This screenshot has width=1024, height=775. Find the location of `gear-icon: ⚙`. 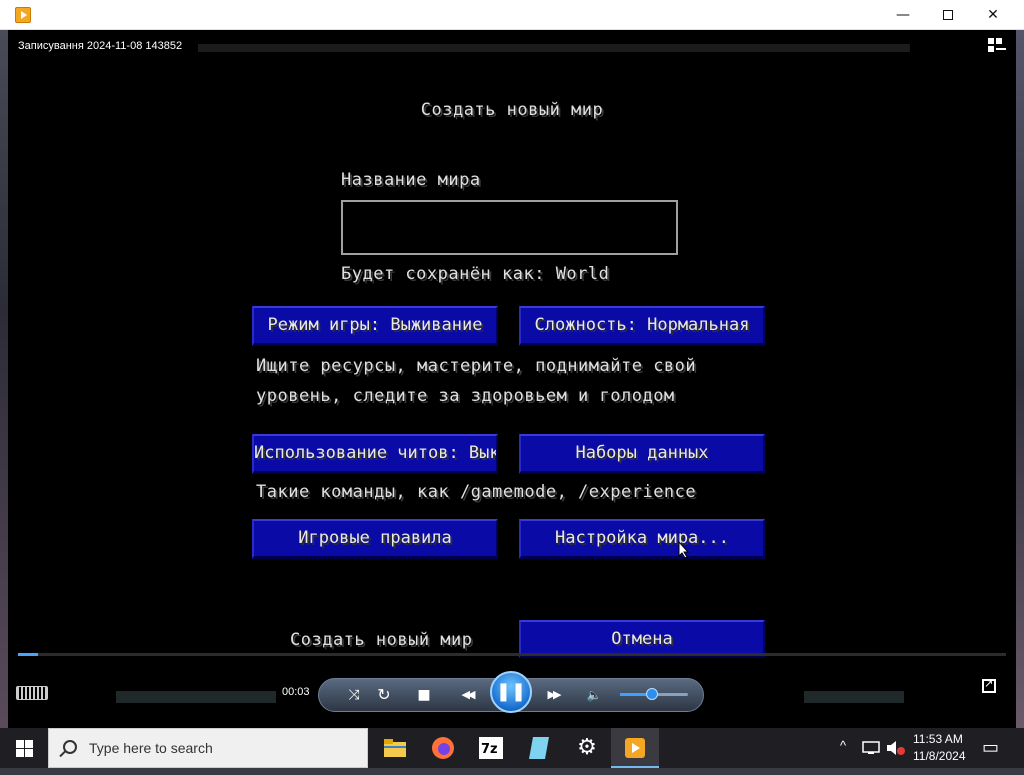

gear-icon: ⚙ is located at coordinates (587, 747).